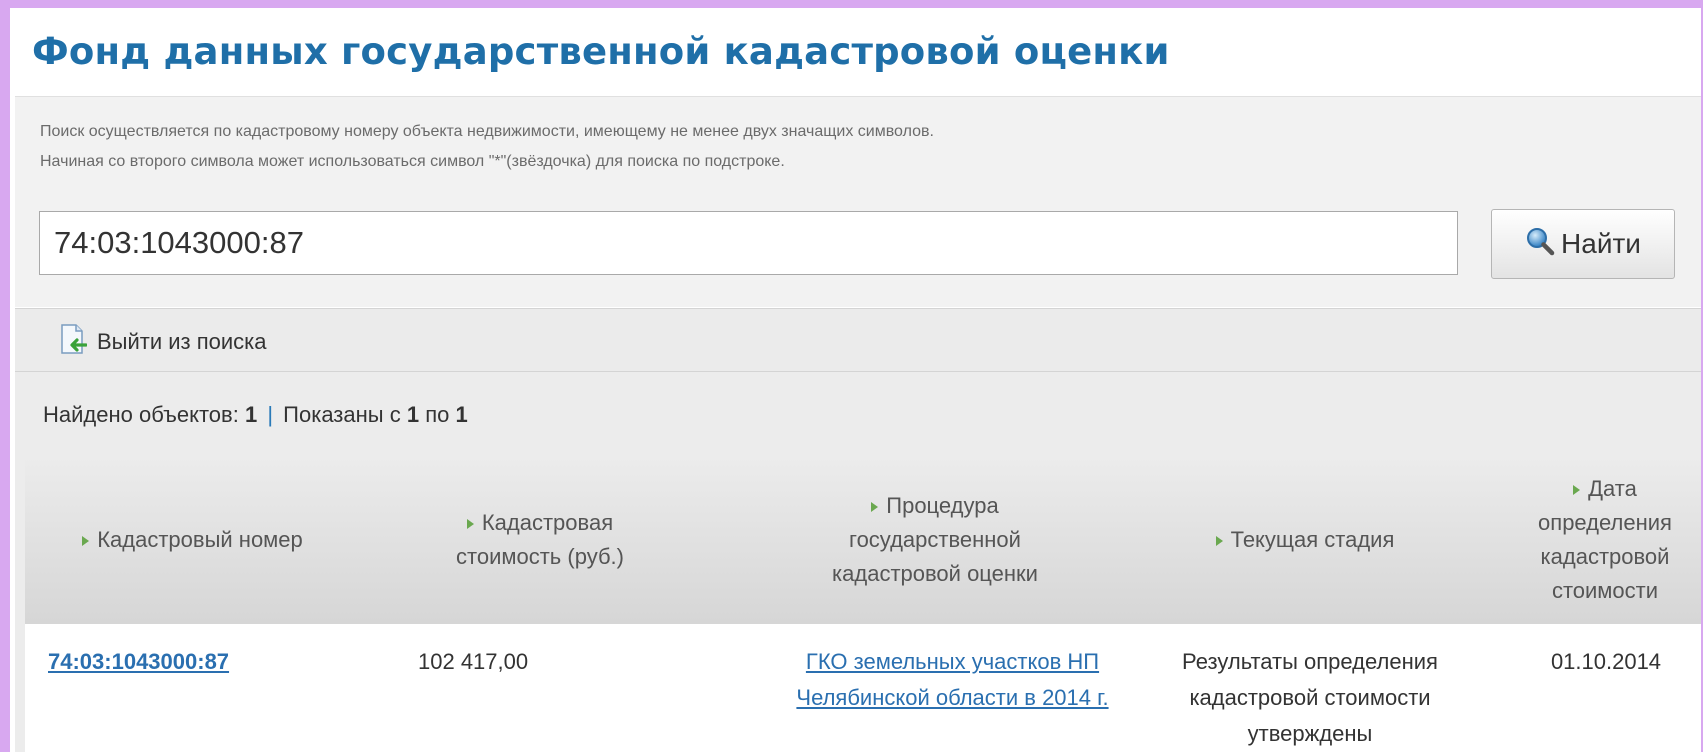 Image resolution: width=1703 pixels, height=752 pixels. What do you see at coordinates (540, 540) in the screenshot?
I see `column-header-cadastral-value: Кадастровая стоимость (руб.)` at bounding box center [540, 540].